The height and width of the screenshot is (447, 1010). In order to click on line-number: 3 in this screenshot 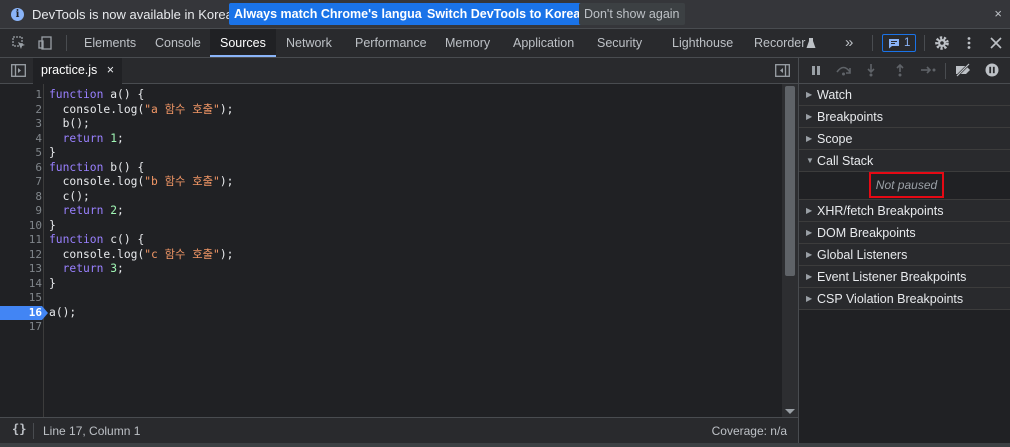, I will do `click(21, 124)`.